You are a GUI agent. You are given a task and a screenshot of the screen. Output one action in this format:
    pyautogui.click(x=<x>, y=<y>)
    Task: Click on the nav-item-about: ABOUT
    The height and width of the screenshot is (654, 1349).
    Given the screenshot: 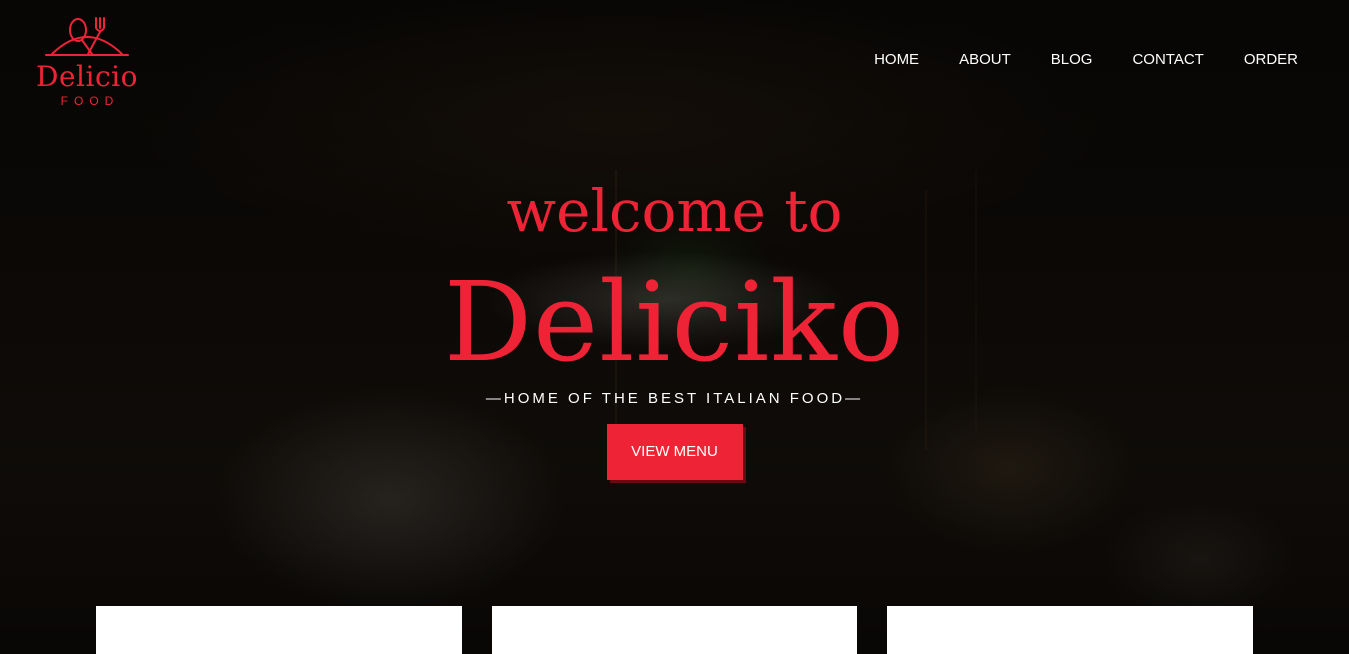 What is the action you would take?
    pyautogui.click(x=985, y=60)
    